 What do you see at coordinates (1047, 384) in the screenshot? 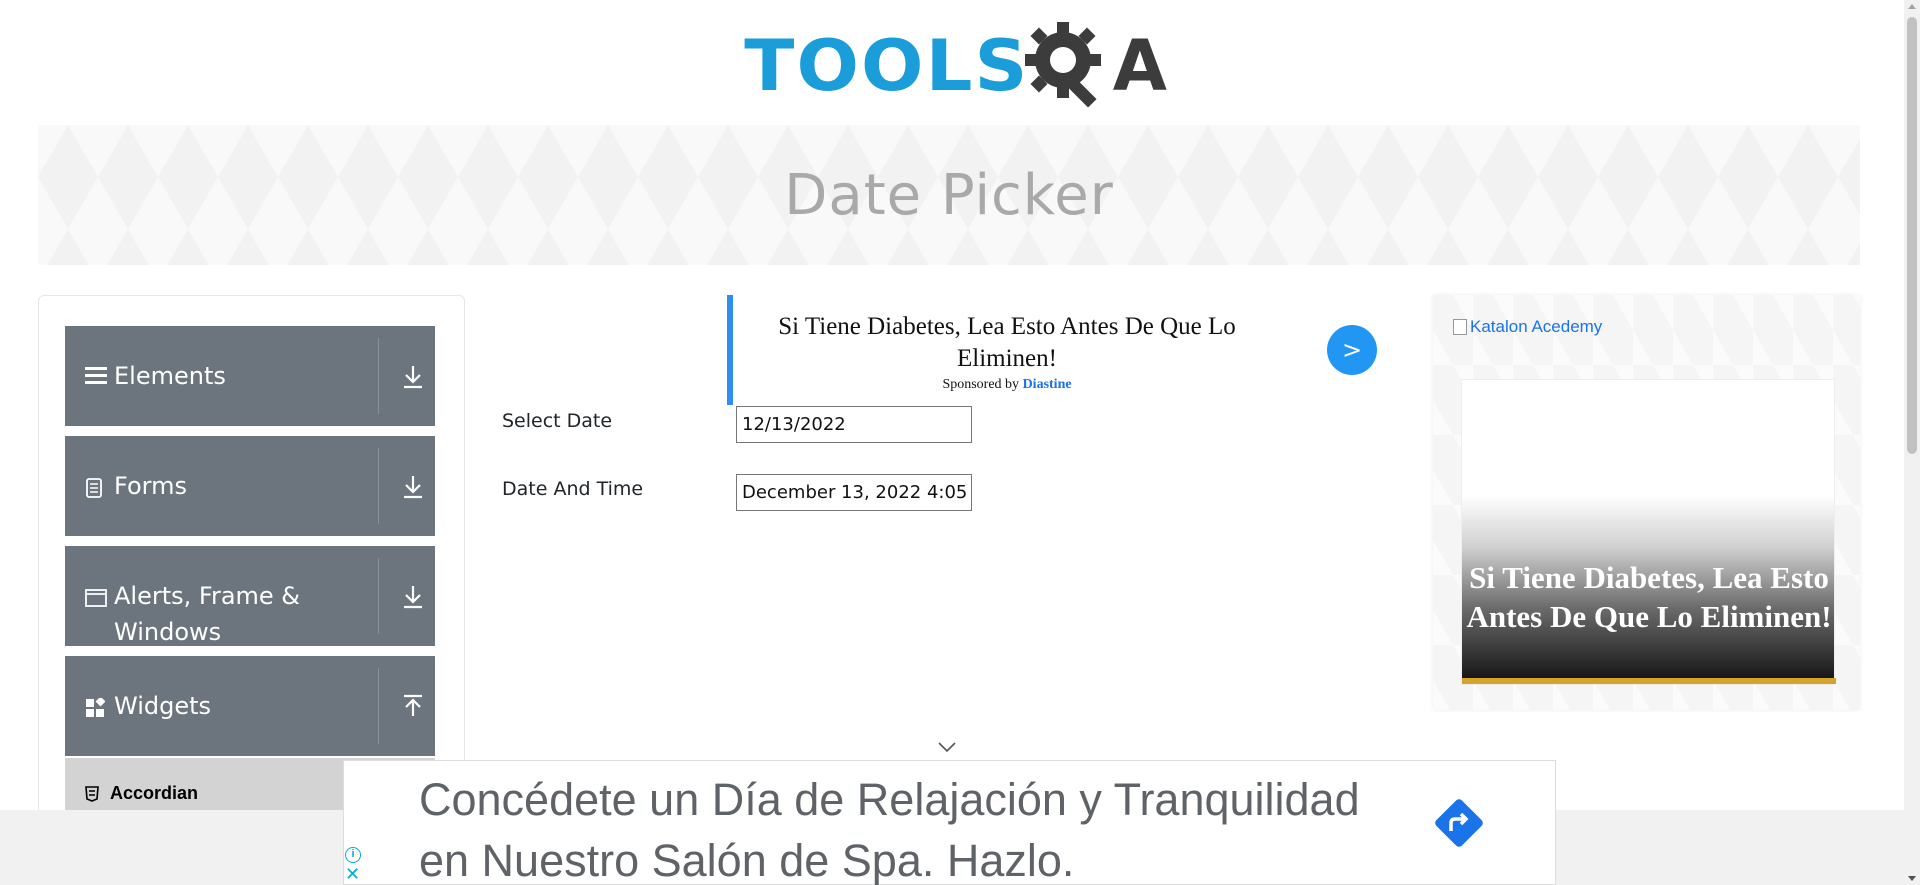
I see `ad-sponsor-name: Diastine` at bounding box center [1047, 384].